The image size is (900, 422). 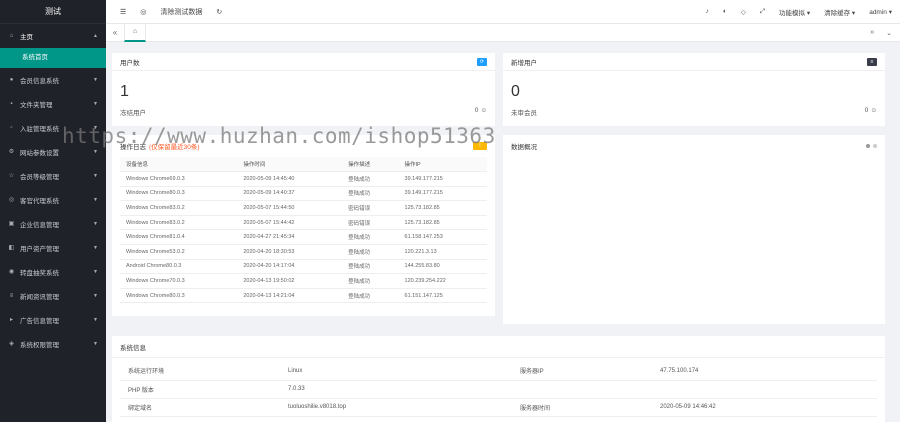 I want to click on bell-icon: ♪, so click(x=707, y=11).